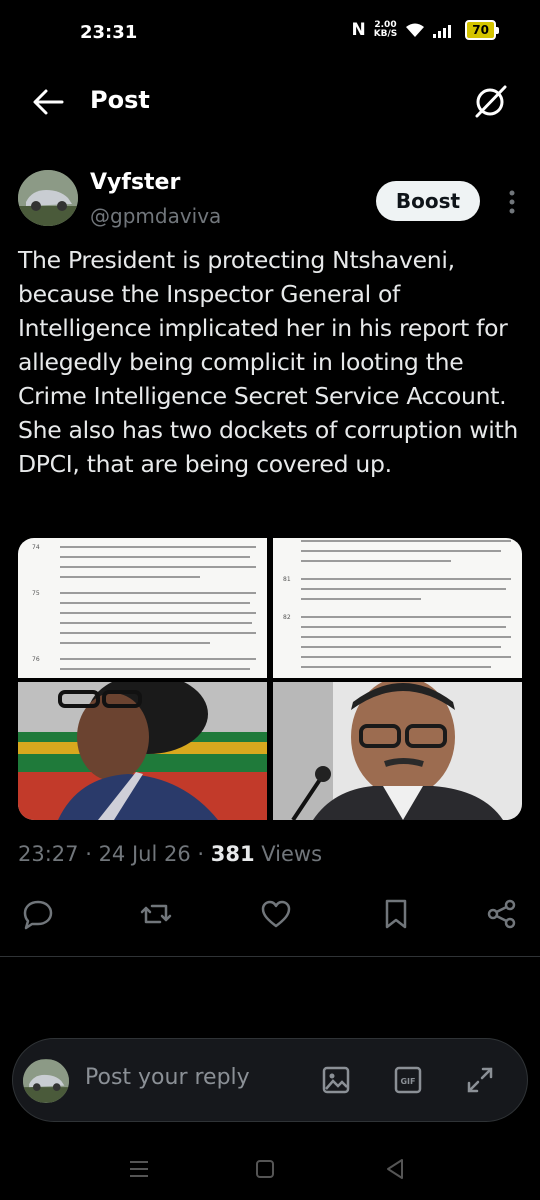  Describe the element at coordinates (502, 914) in the screenshot. I see `share-icon` at that location.